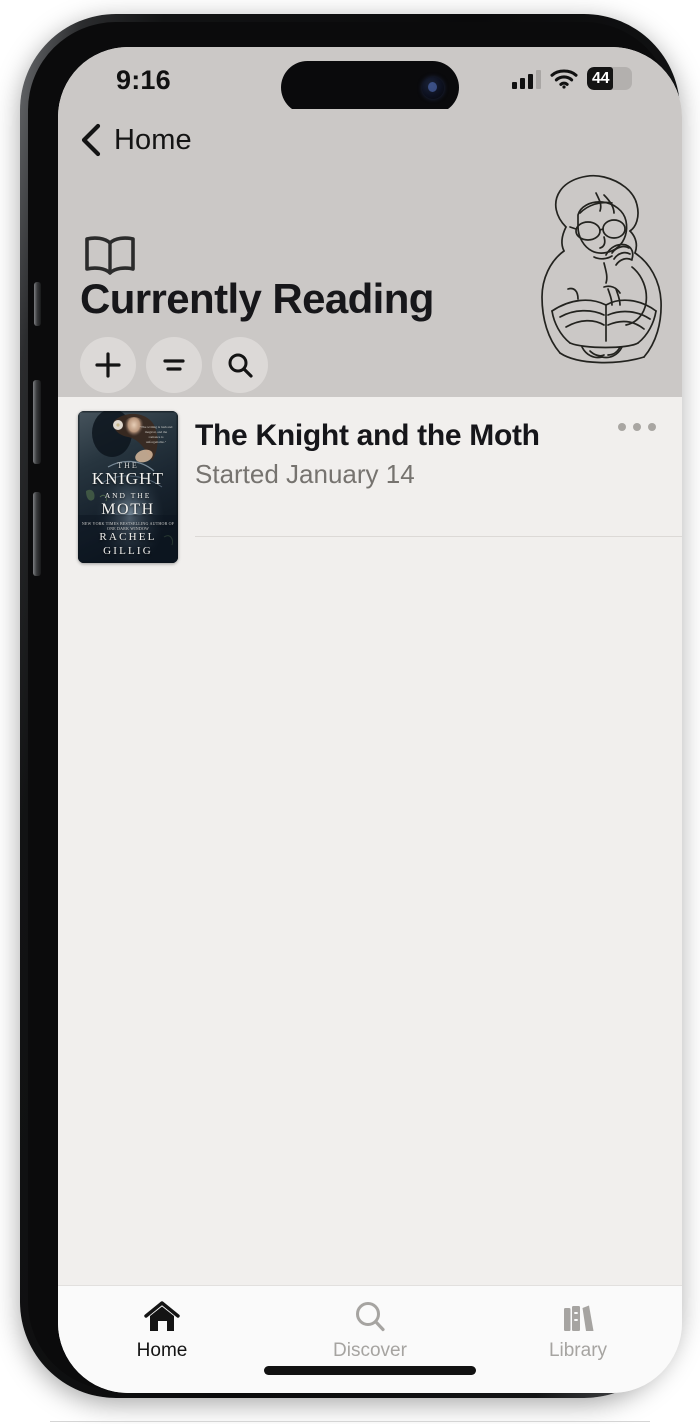 This screenshot has width=700, height=1424. I want to click on page-bottom-rule, so click(350, 1421).